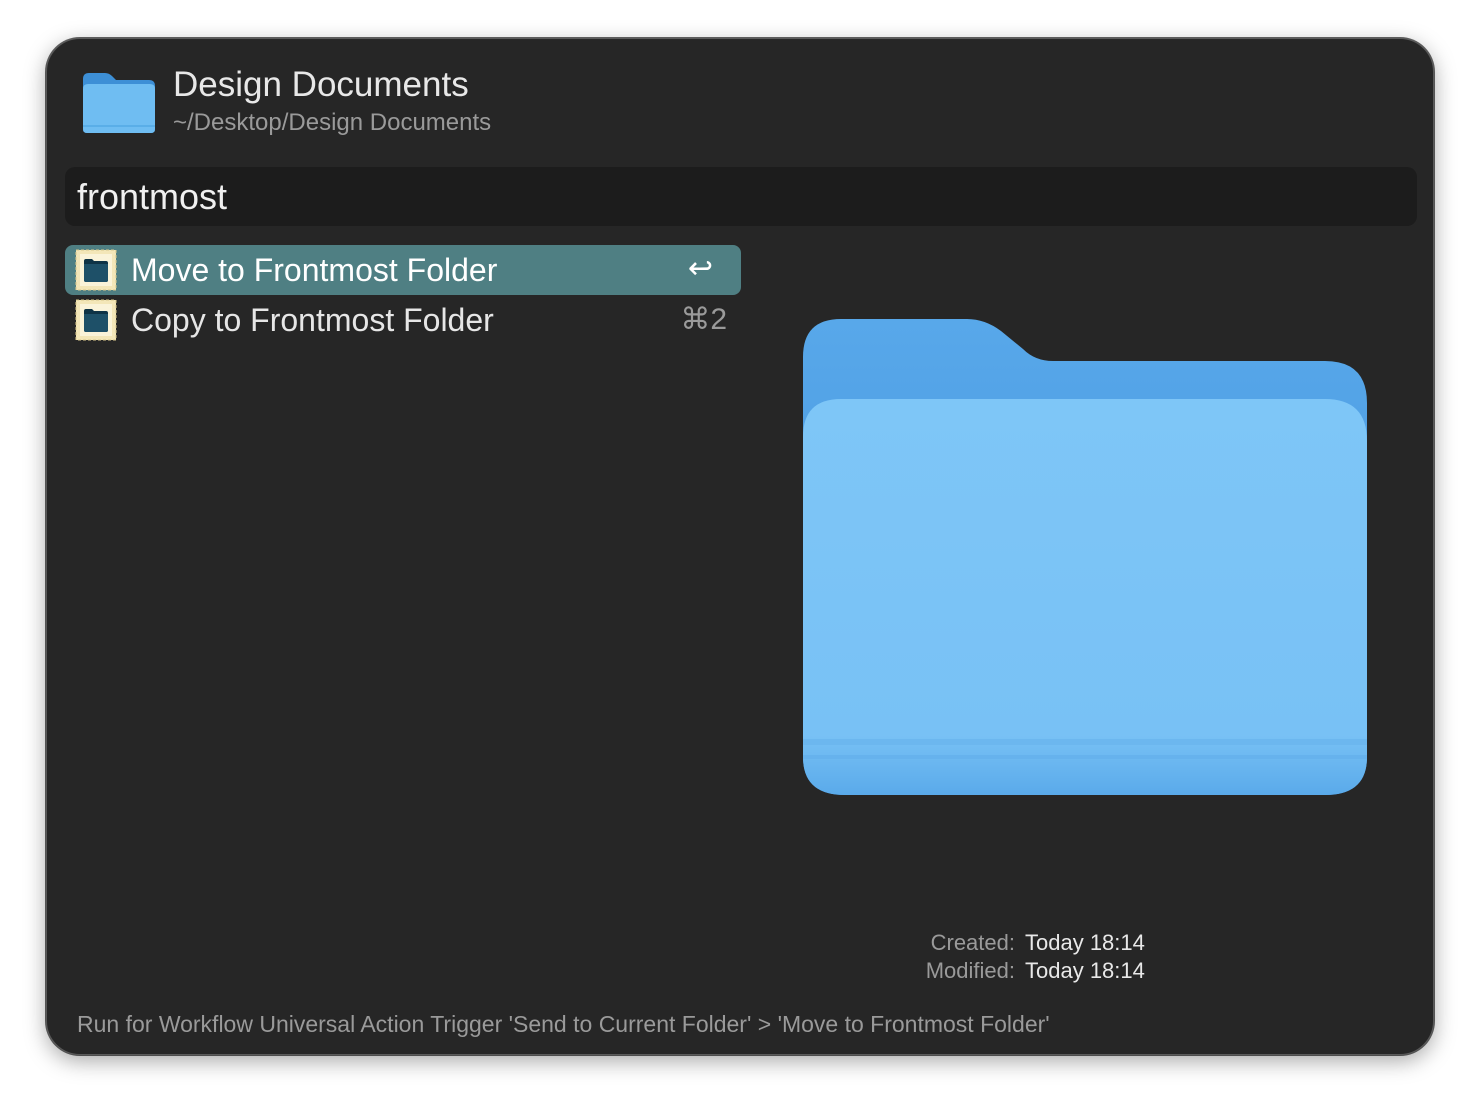  What do you see at coordinates (314, 270) in the screenshot?
I see `result-label: Move to Frontmost Folder` at bounding box center [314, 270].